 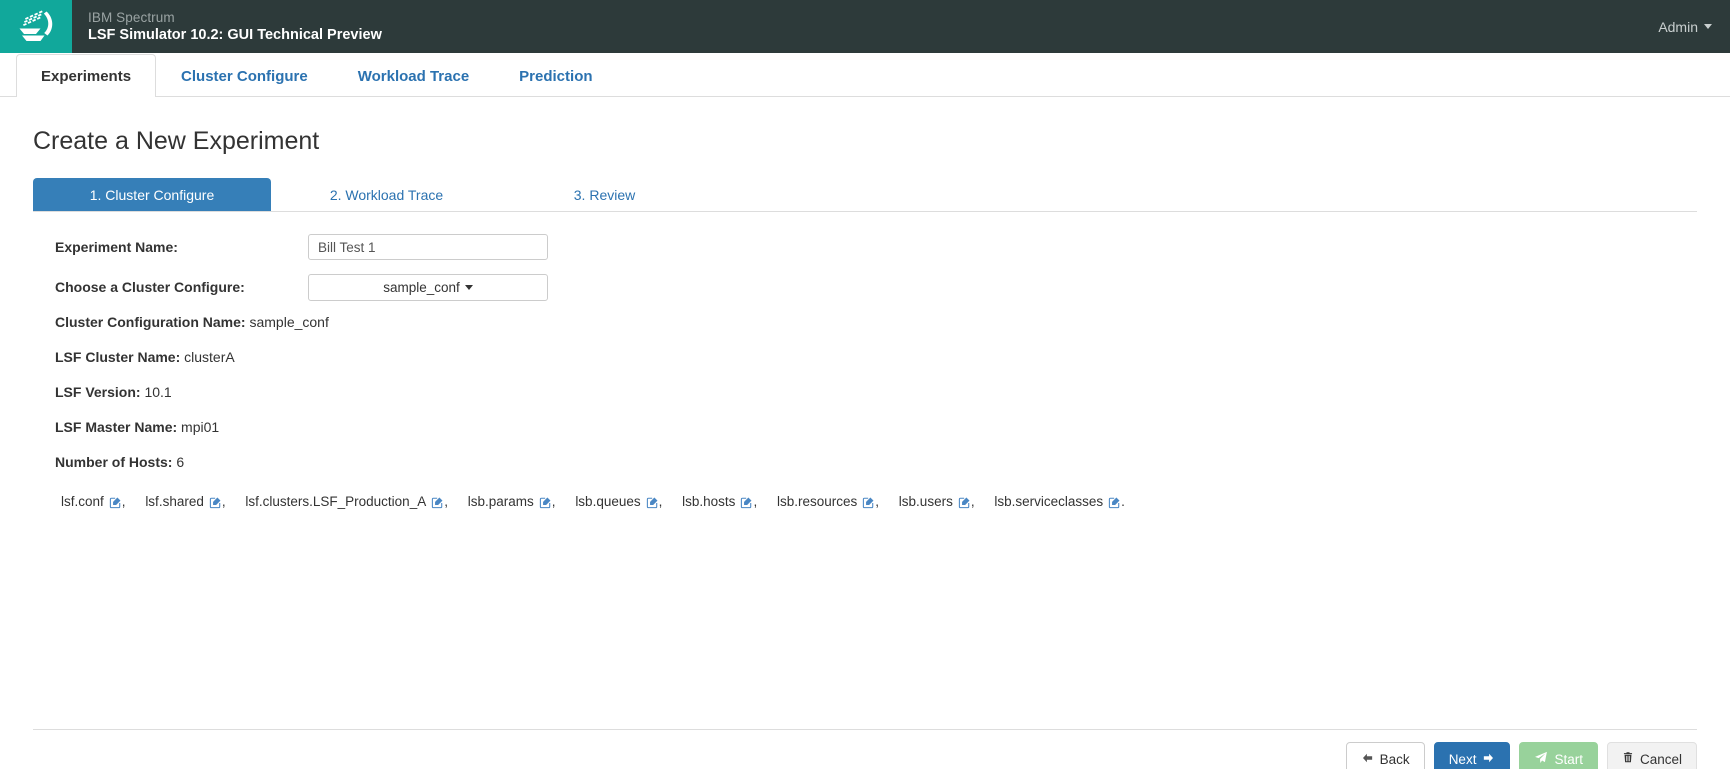 I want to click on cluster-configure-select: sample_conf, so click(x=428, y=287).